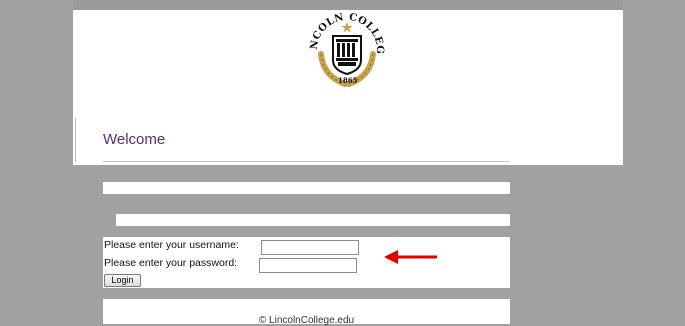  Describe the element at coordinates (306, 161) in the screenshot. I see `title-underline` at that location.